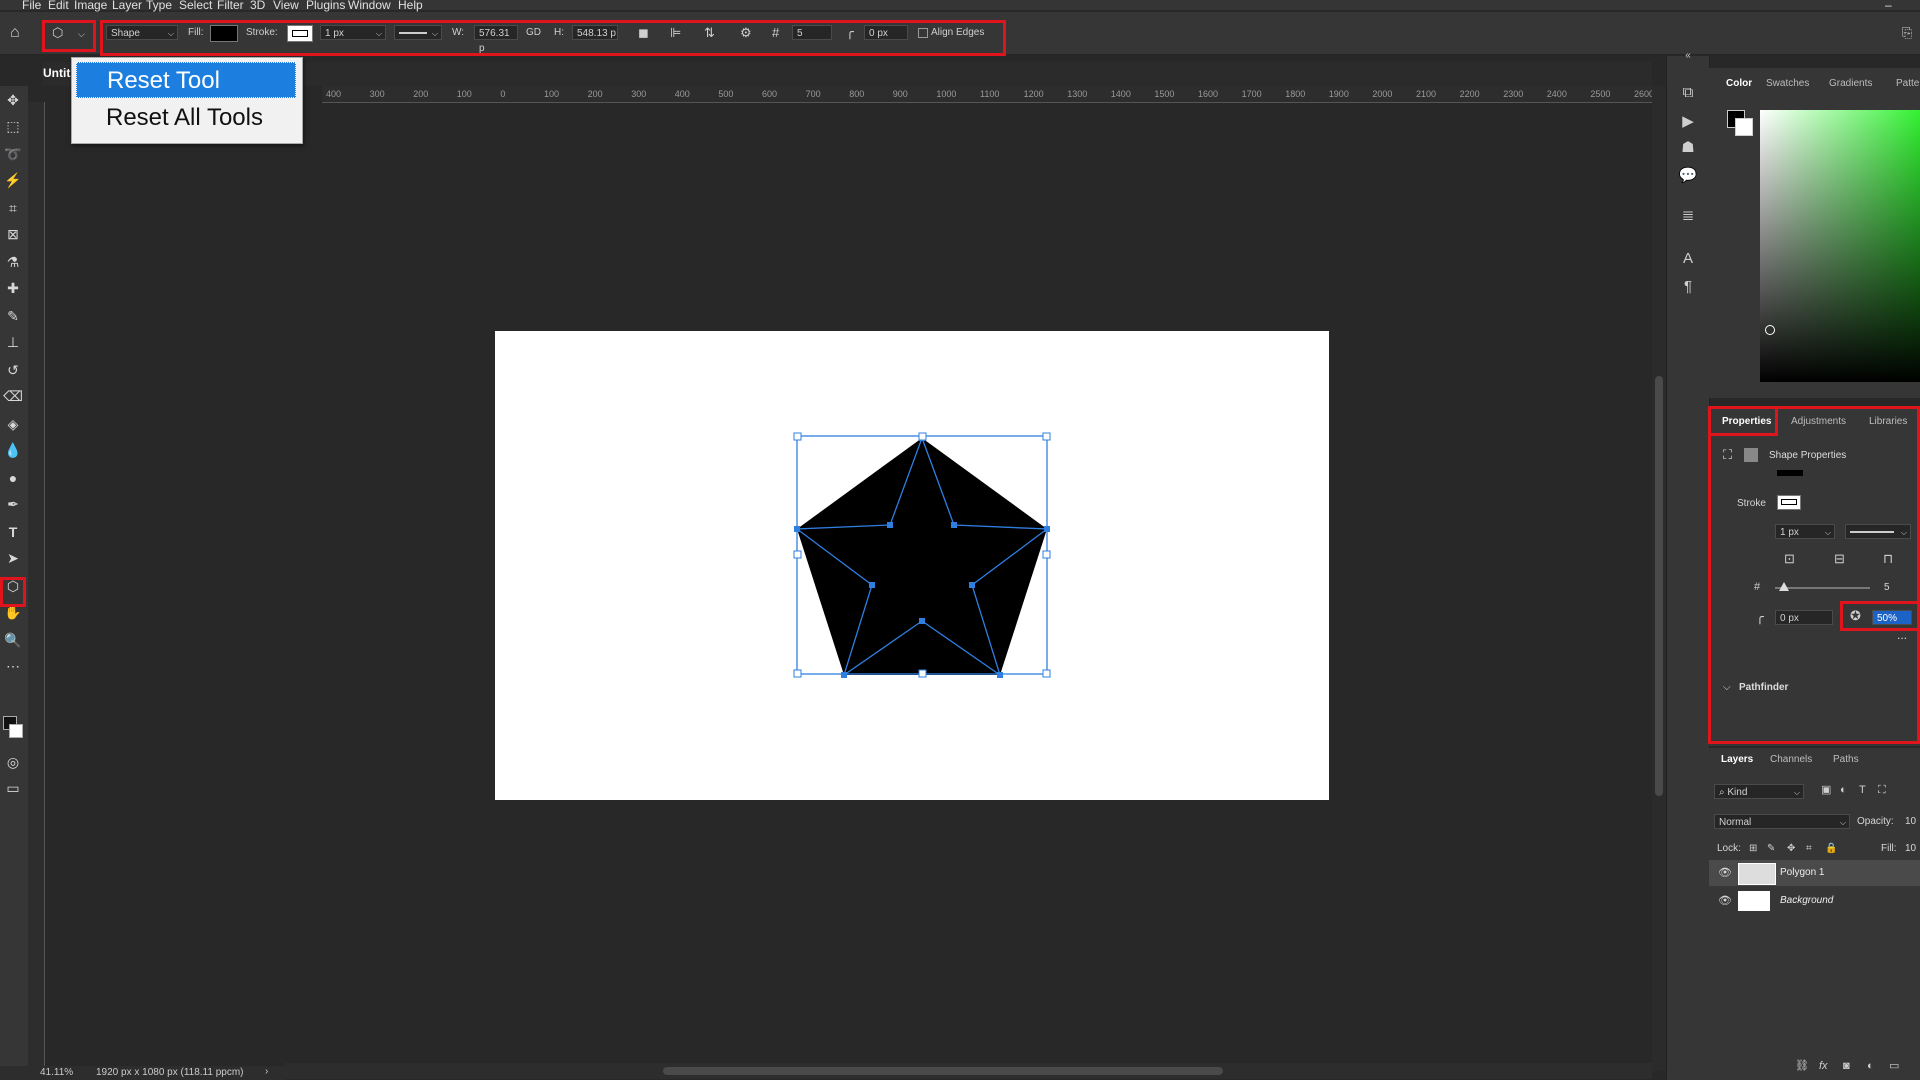  I want to click on layer-filter-select: ⌕ Kind ⌵, so click(1759, 791).